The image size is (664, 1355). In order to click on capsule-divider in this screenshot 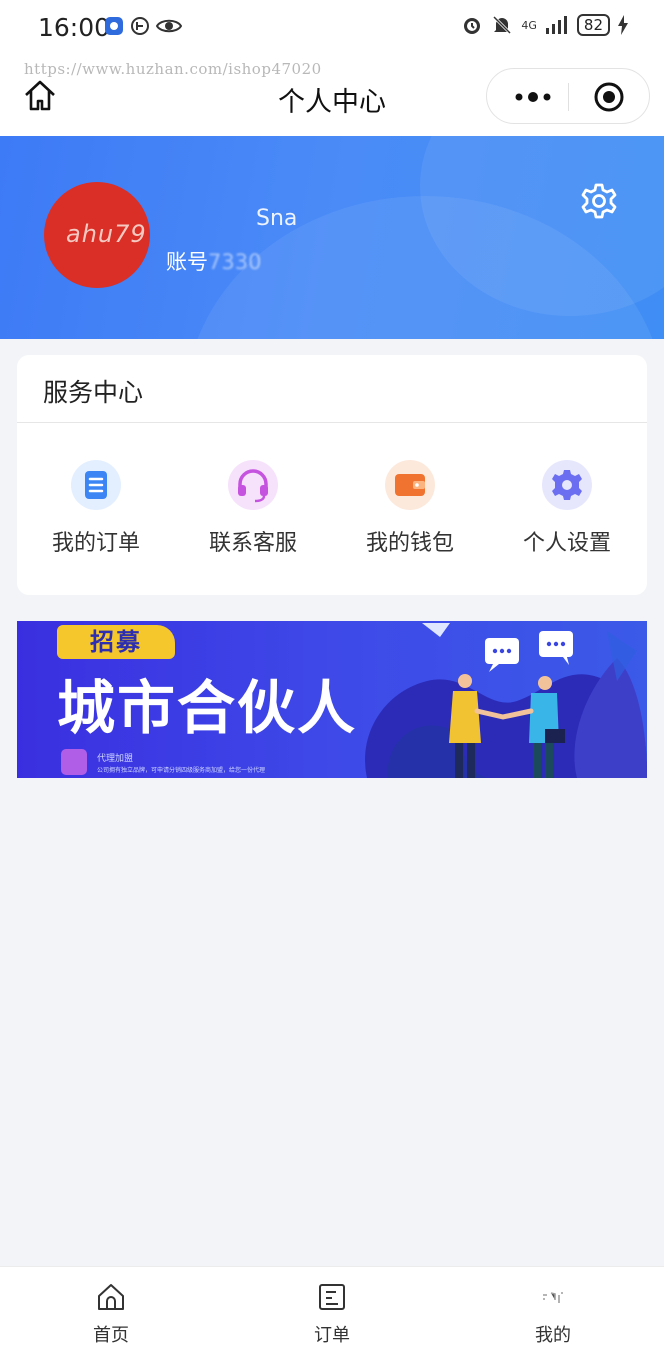, I will do `click(568, 97)`.